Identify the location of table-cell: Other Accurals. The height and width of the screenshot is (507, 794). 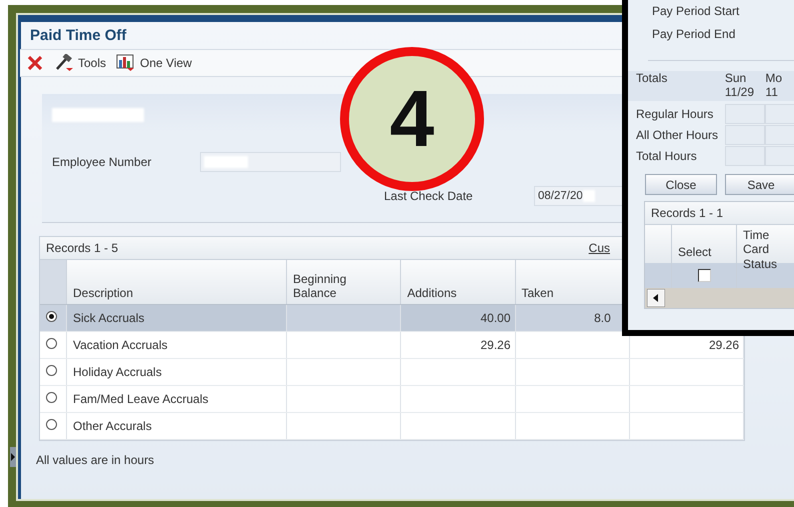
(112, 426).